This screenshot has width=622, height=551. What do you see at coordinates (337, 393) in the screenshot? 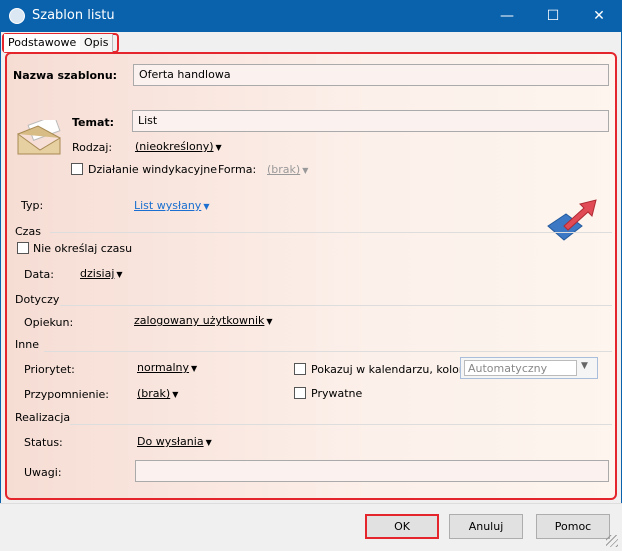
I see `private-label: Prywatne` at bounding box center [337, 393].